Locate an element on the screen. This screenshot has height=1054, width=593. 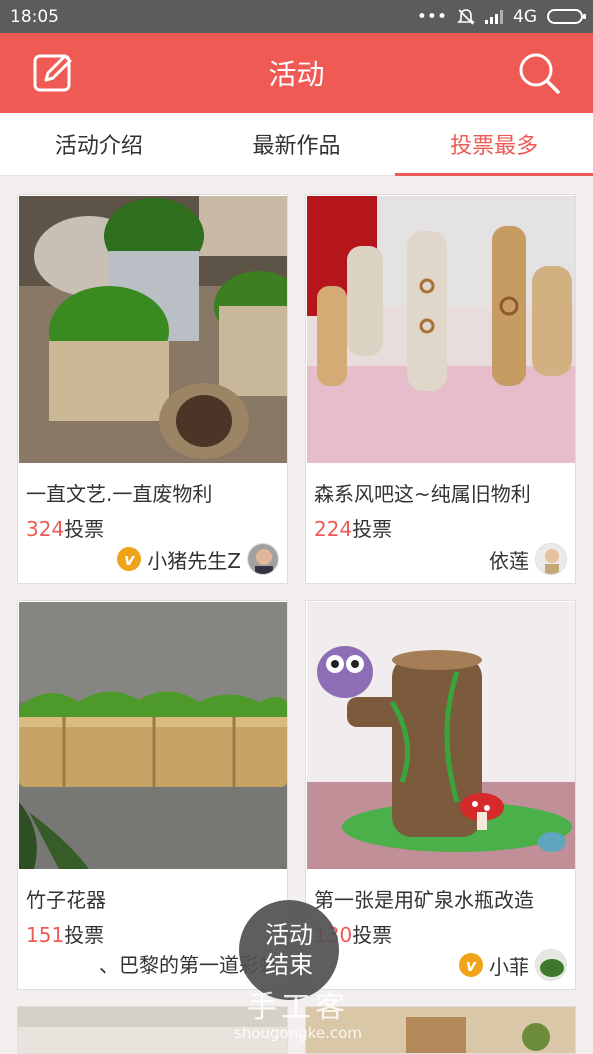
app-bar: 活动 is located at coordinates (296, 73).